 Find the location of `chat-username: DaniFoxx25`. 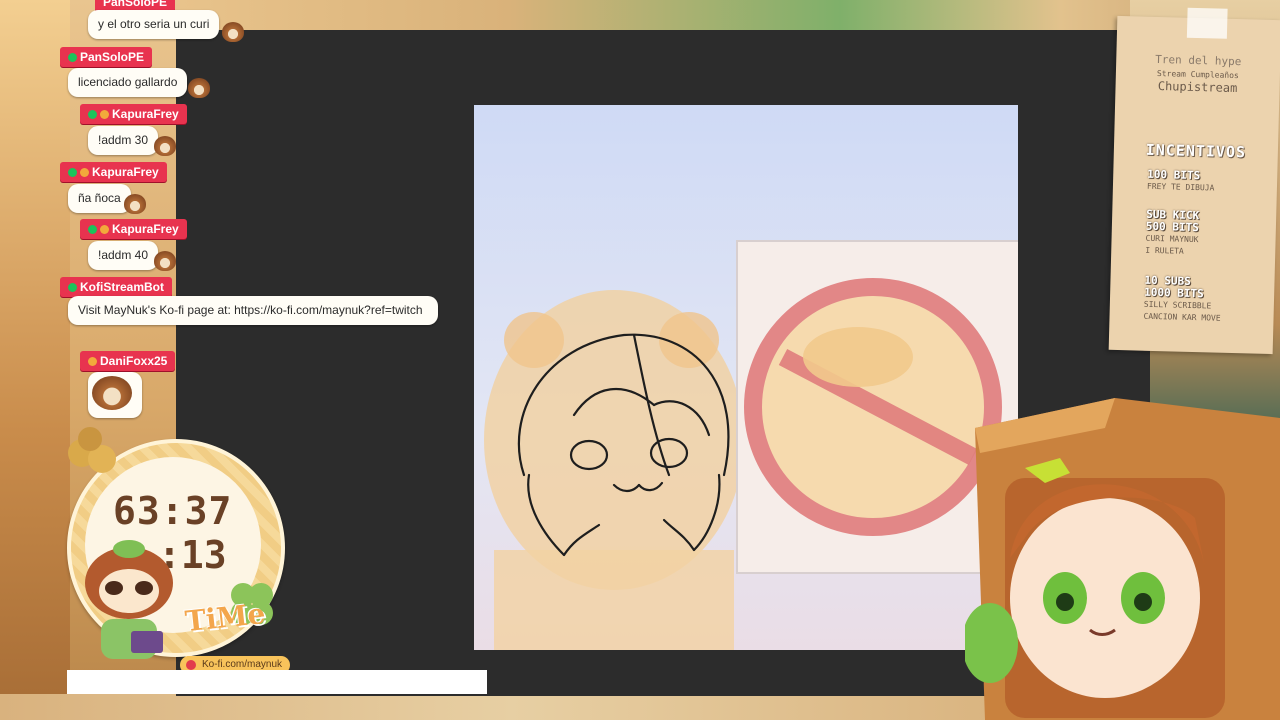

chat-username: DaniFoxx25 is located at coordinates (134, 361).